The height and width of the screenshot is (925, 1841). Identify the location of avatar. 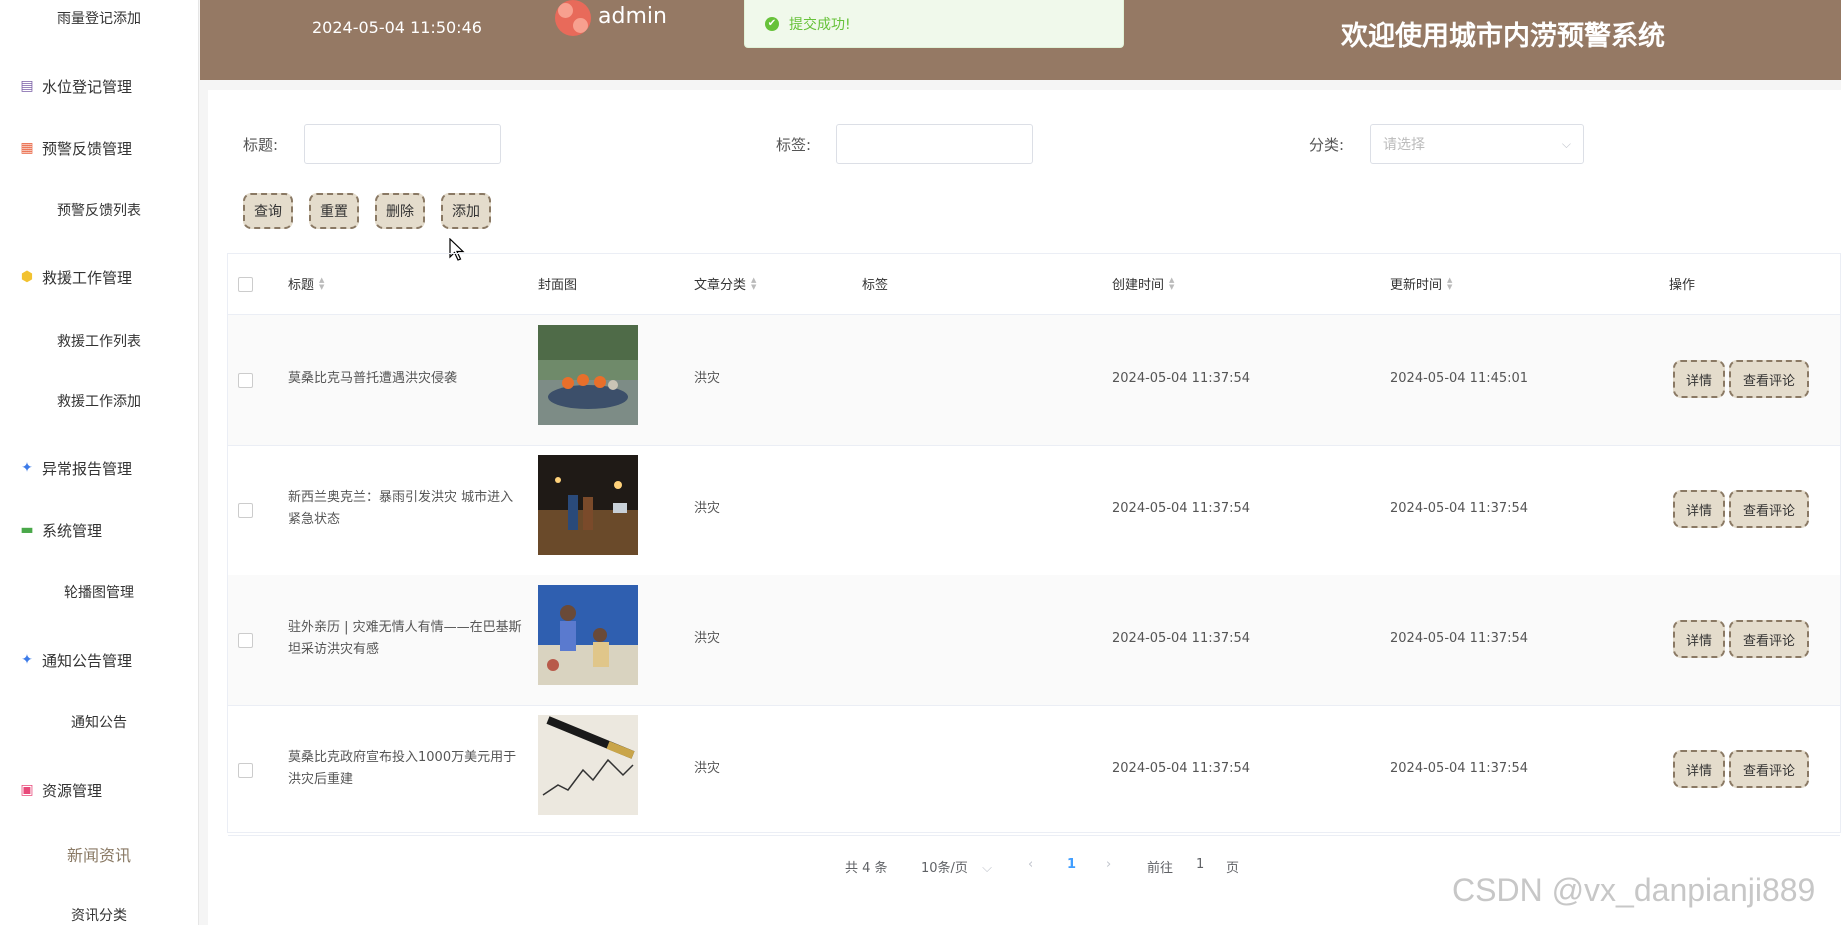
(573, 18).